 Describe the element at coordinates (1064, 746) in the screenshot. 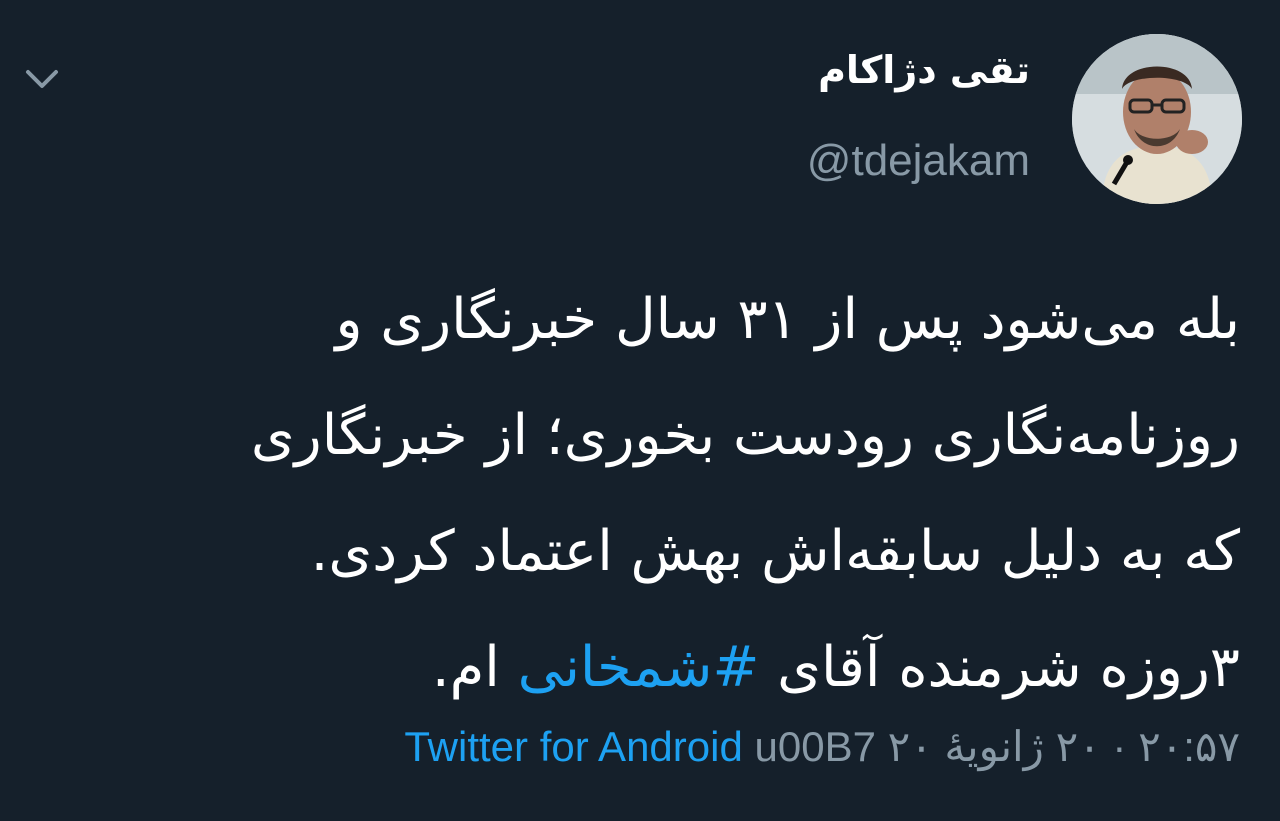

I see `tweet-timestamp: ۲۰:۵۷ · ۲۰ ژانویهٔ ۲۰` at that location.